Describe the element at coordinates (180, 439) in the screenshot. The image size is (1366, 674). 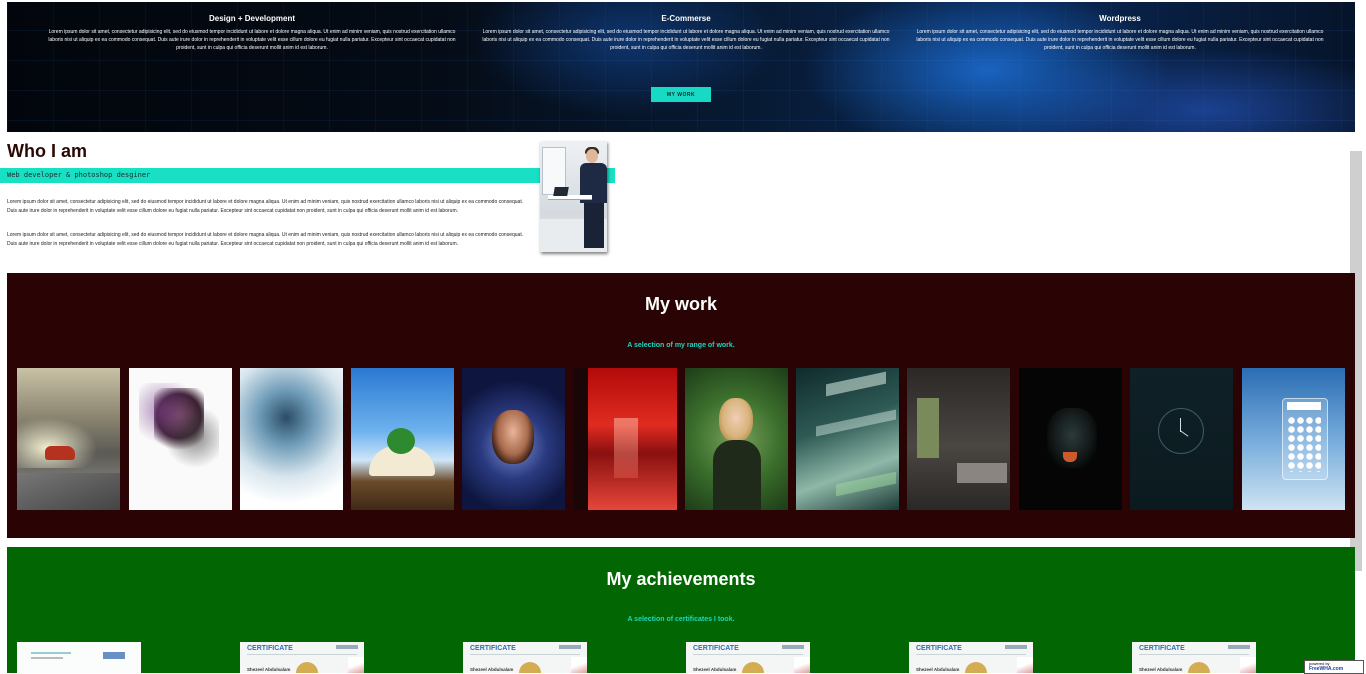
I see `work-thumbnail-paint-splash-face` at that location.